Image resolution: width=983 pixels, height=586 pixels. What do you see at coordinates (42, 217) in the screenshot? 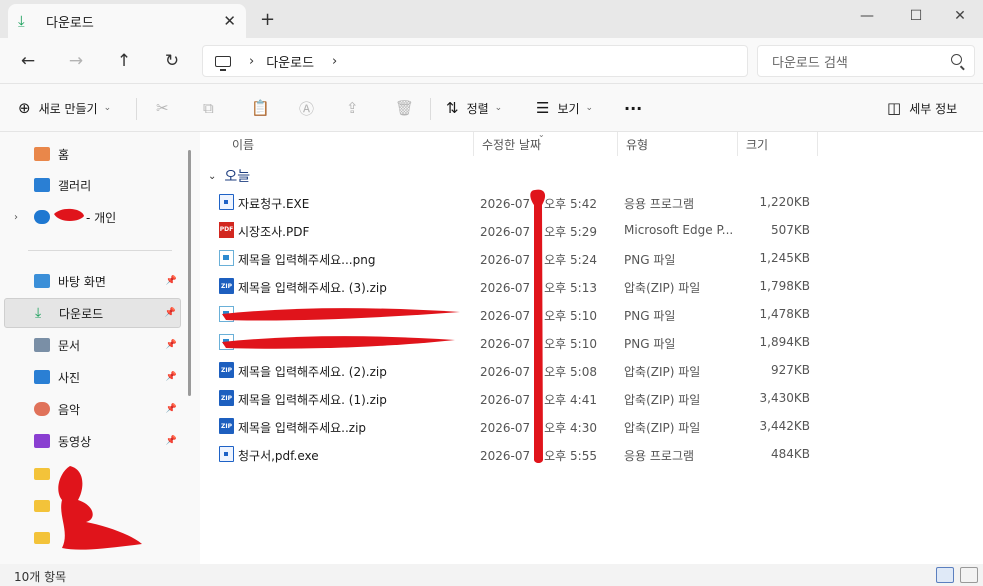
I see `cloud-icon` at bounding box center [42, 217].